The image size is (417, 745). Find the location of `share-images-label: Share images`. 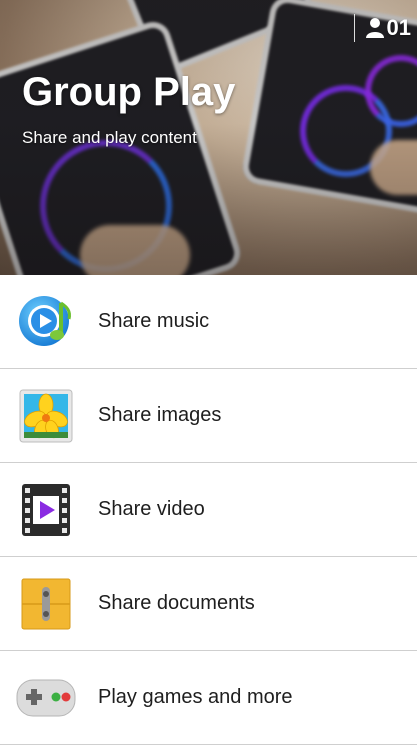

share-images-label: Share images is located at coordinates (160, 415).